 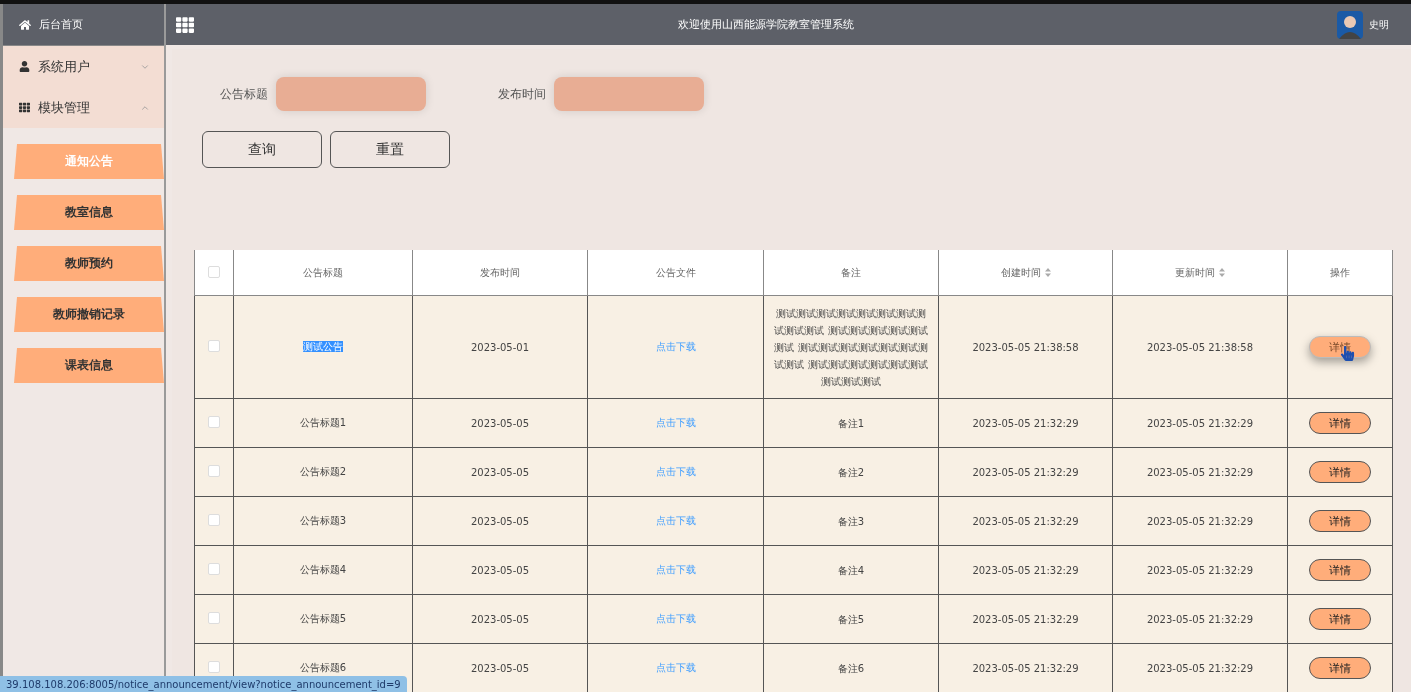 What do you see at coordinates (765, 24) in the screenshot?
I see `window-title: 欢迎使用山西能源学院教室管理系统` at bounding box center [765, 24].